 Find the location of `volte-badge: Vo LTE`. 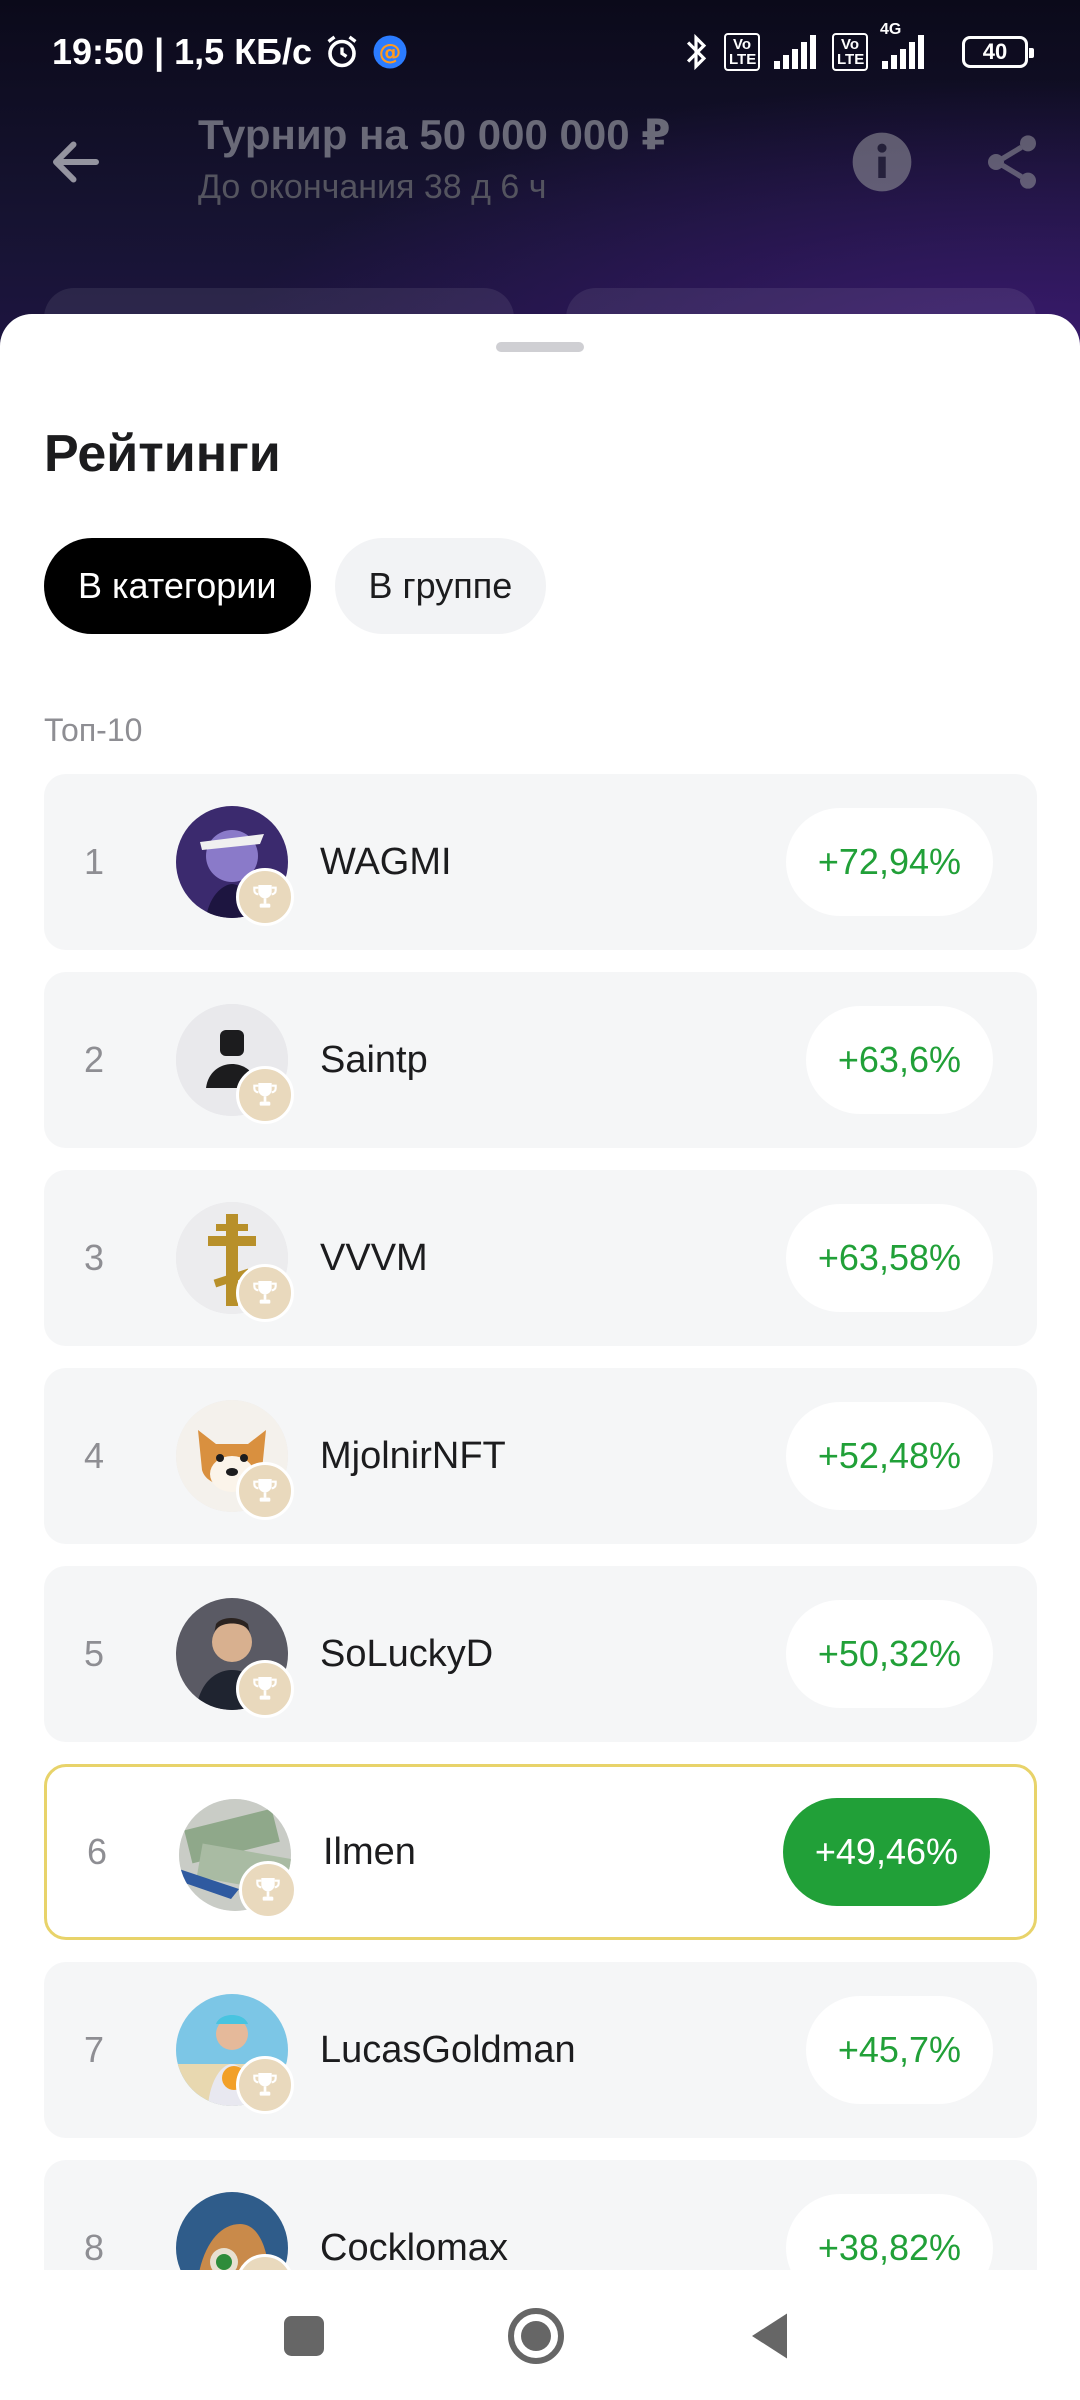

volte-badge: Vo LTE is located at coordinates (742, 52).